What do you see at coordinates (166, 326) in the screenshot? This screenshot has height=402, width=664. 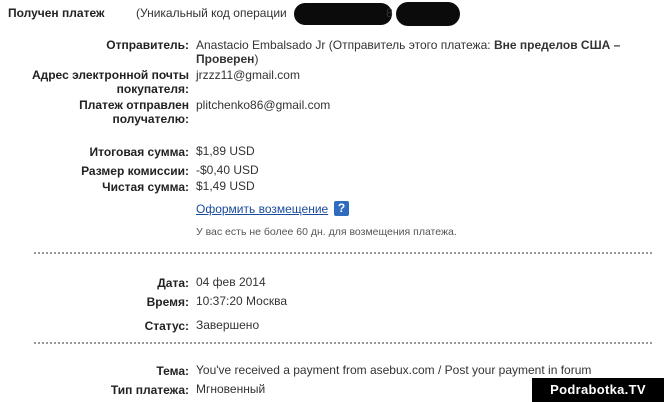 I see `status-label: Статус:` at bounding box center [166, 326].